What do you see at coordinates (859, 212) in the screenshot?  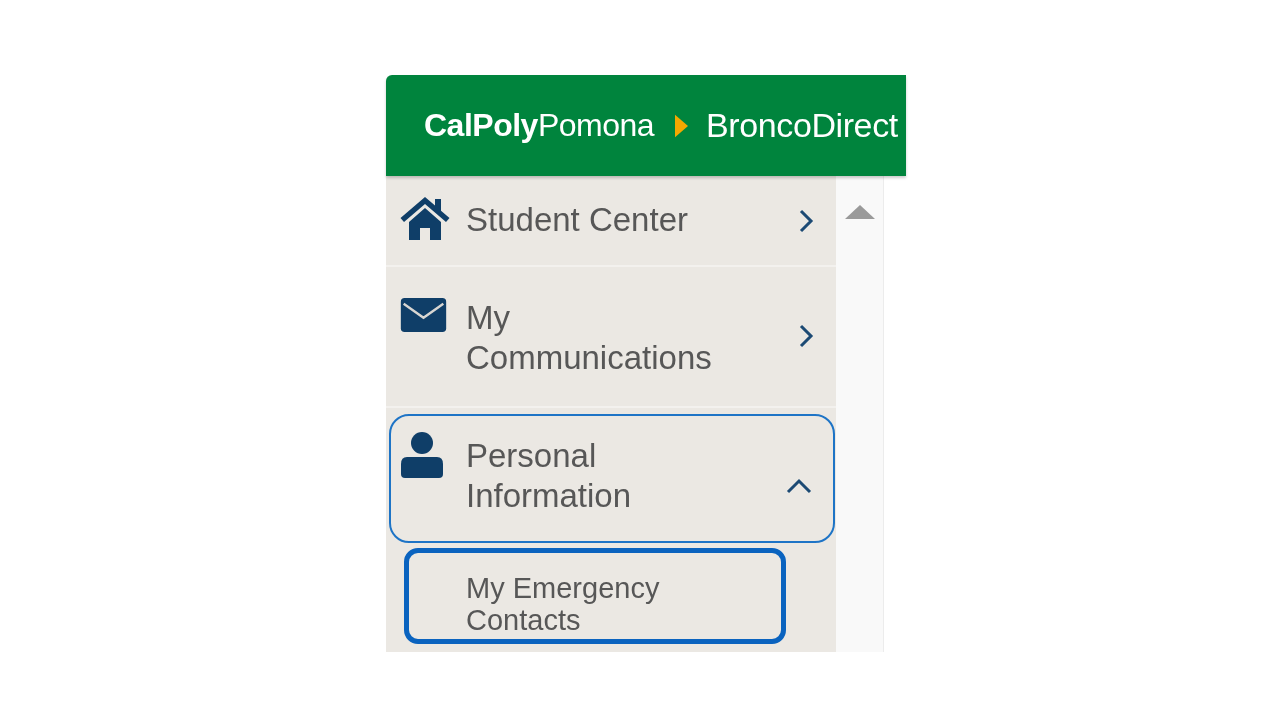 I see `scroll-up-icon` at bounding box center [859, 212].